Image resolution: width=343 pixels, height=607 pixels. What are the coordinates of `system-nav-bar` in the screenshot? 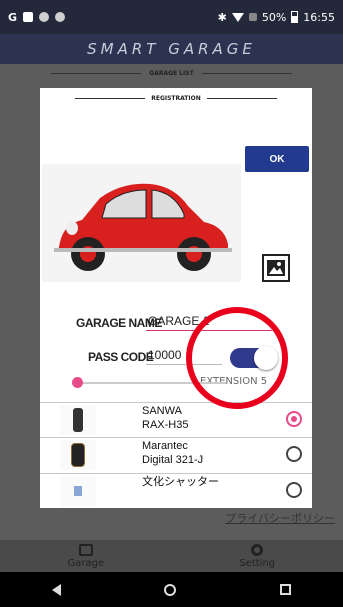 It's located at (171, 589).